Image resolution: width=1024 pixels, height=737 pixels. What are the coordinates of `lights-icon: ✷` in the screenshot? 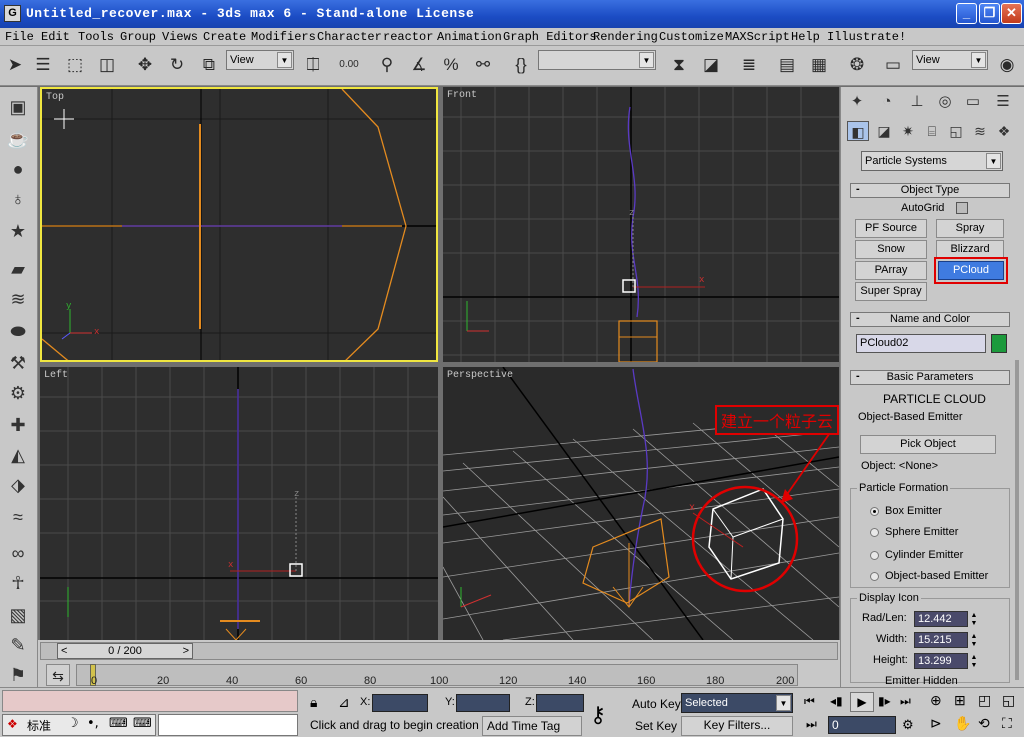 It's located at (908, 131).